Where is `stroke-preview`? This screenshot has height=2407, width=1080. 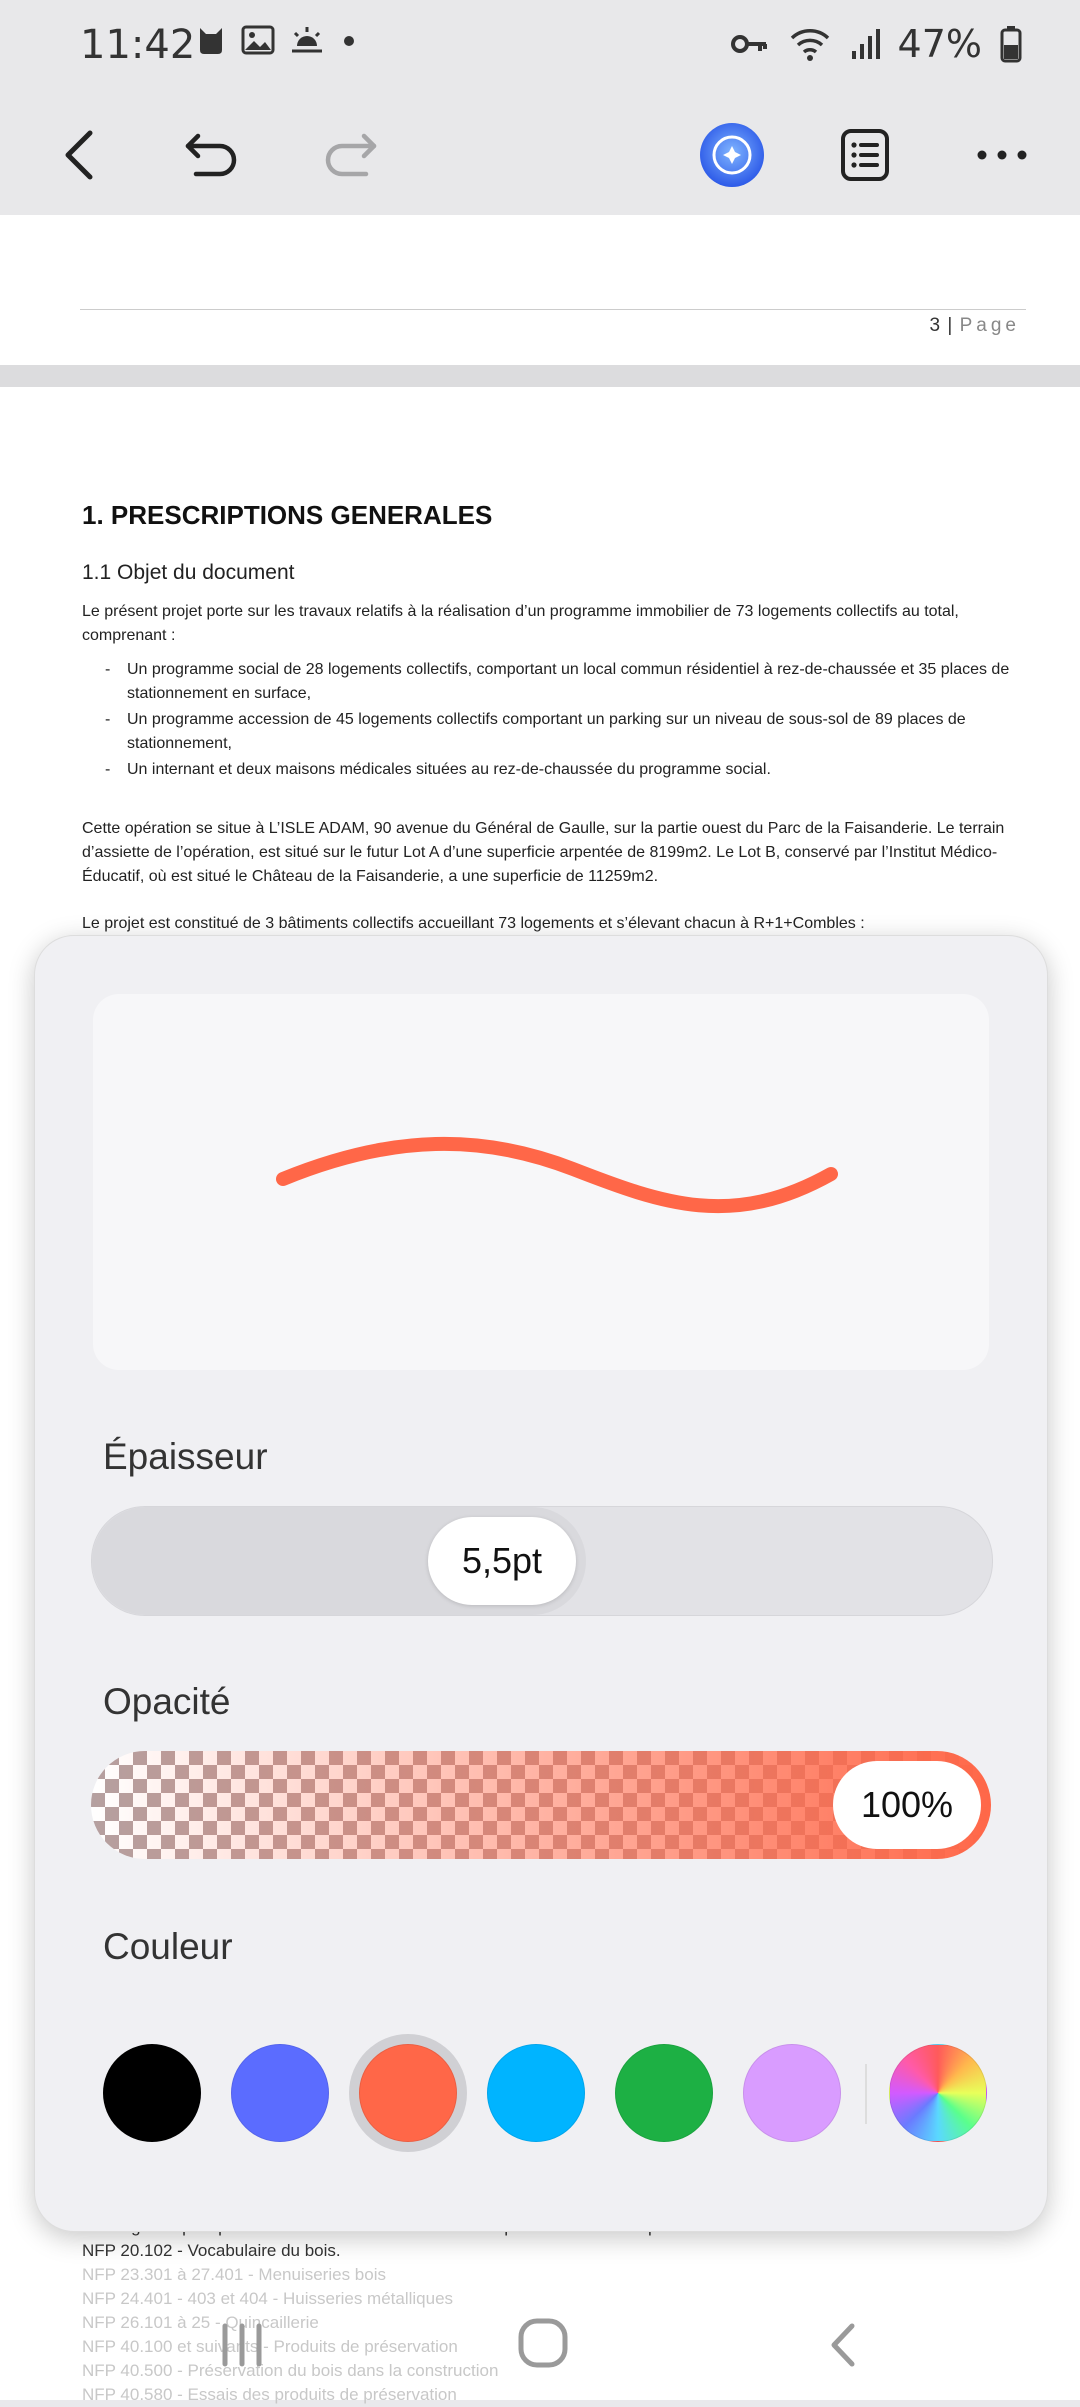
stroke-preview is located at coordinates (541, 1182).